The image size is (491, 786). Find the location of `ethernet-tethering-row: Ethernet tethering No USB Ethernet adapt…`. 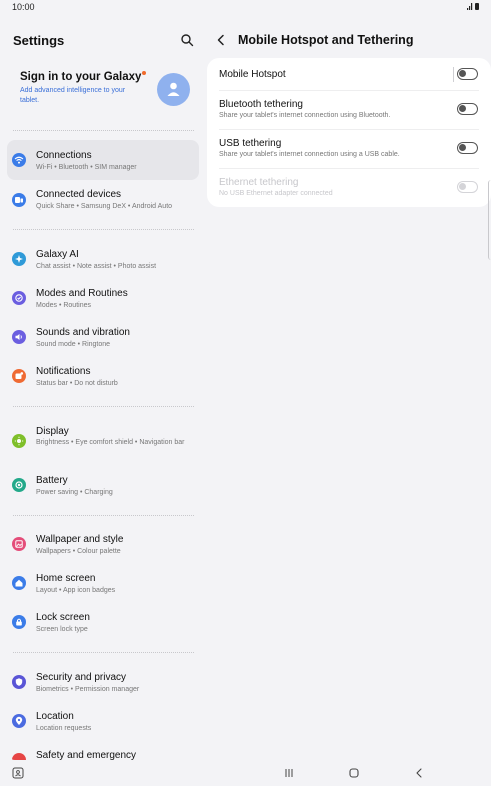

ethernet-tethering-row: Ethernet tethering No USB Ethernet adapt… is located at coordinates (349, 187).